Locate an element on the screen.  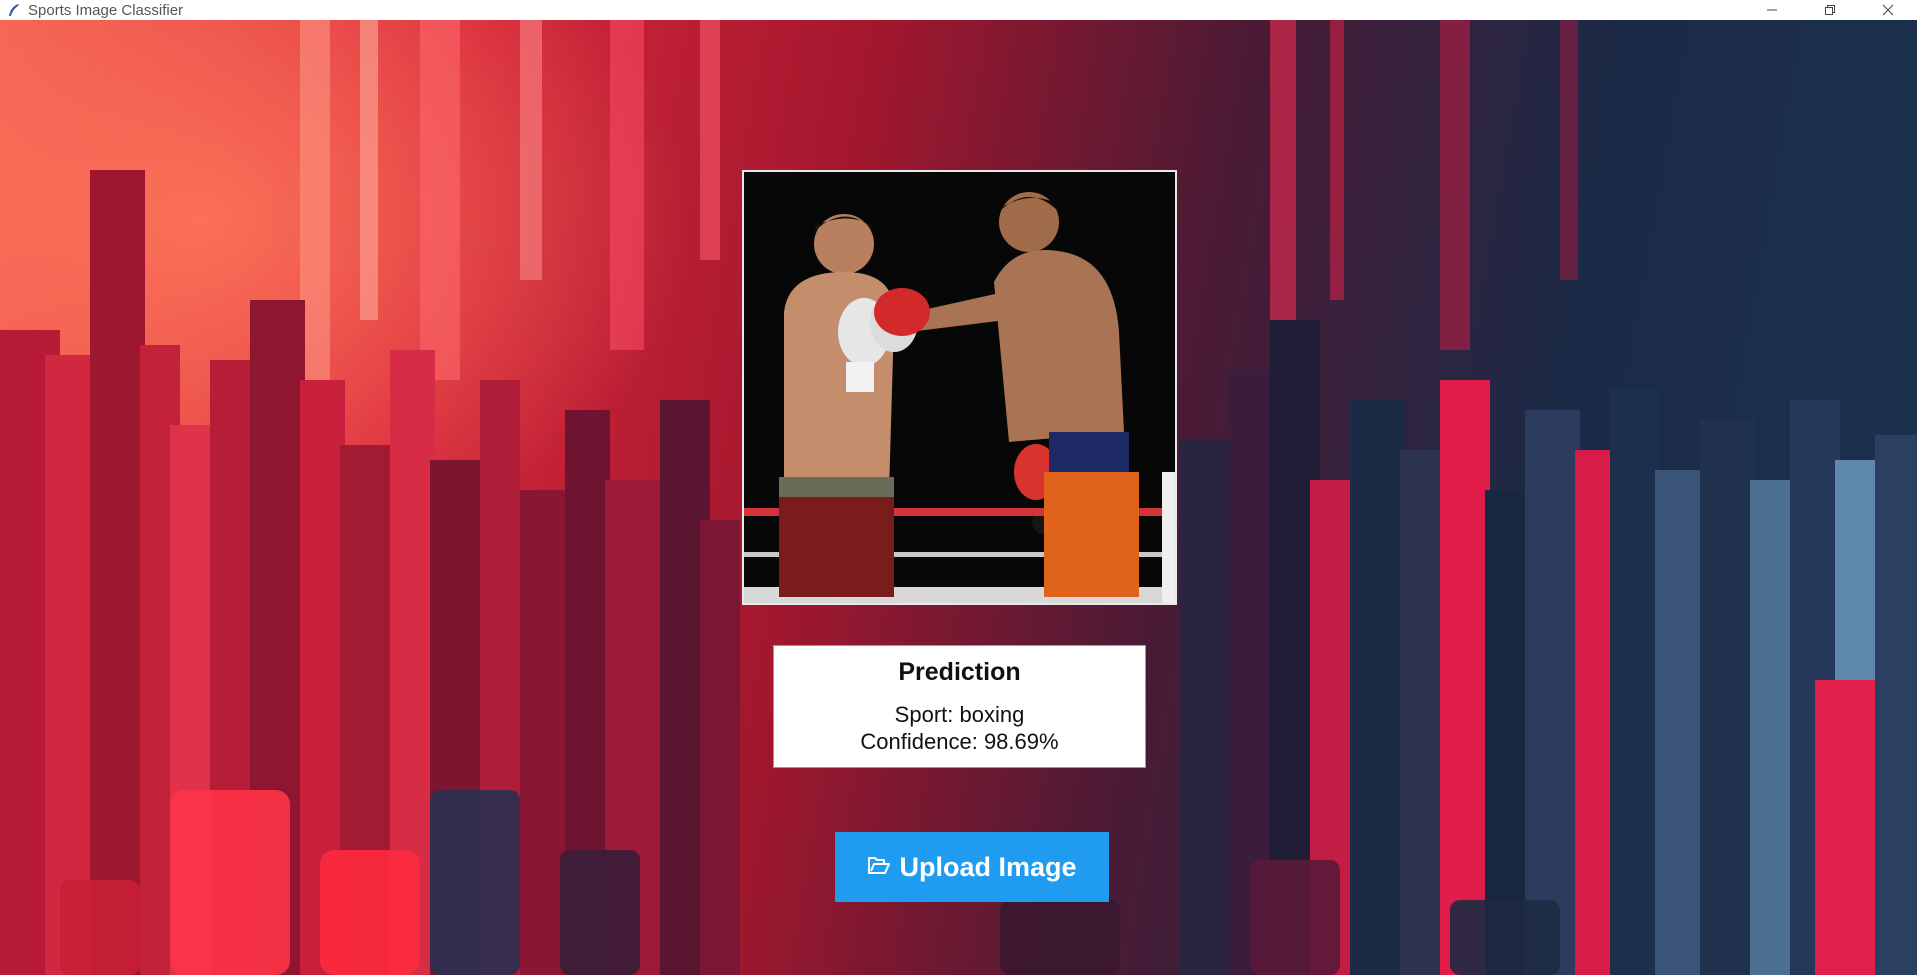
classified-image is located at coordinates (959, 387).